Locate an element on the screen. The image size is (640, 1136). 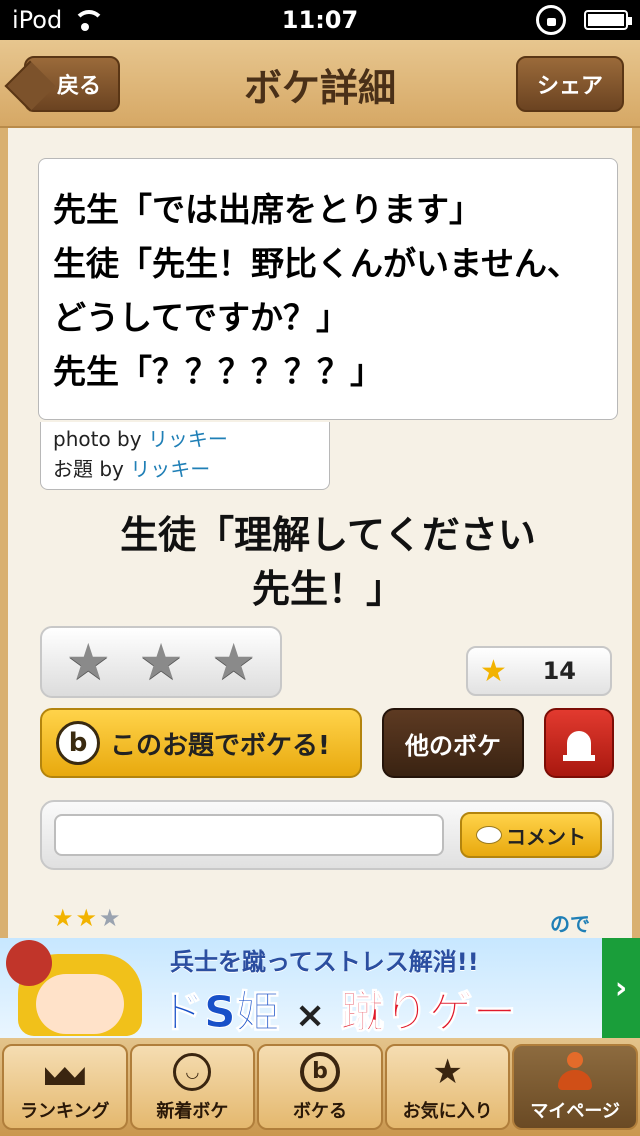
photo-credit: photo by リッキー is located at coordinates (185, 439).